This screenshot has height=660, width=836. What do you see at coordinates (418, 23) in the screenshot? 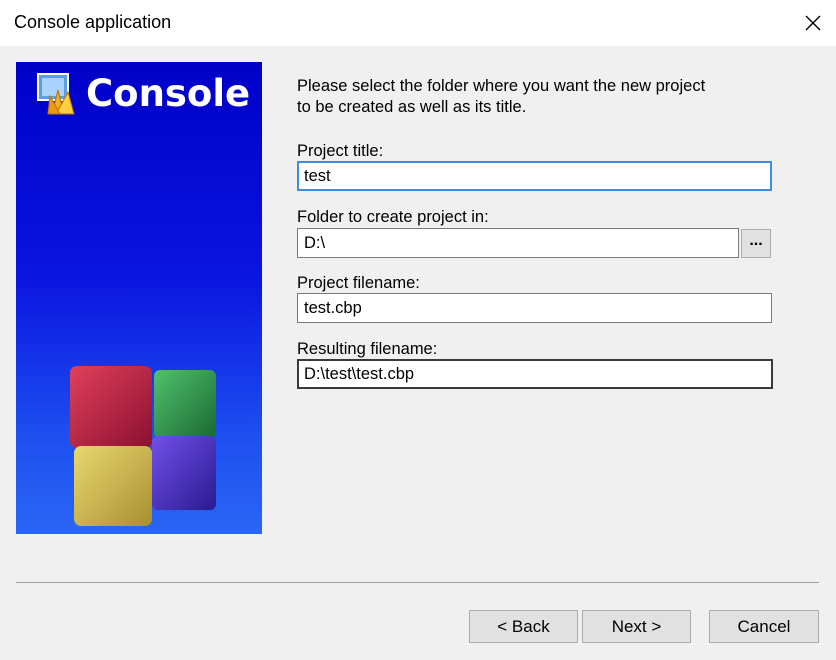
I see `title-bar: Console application` at bounding box center [418, 23].